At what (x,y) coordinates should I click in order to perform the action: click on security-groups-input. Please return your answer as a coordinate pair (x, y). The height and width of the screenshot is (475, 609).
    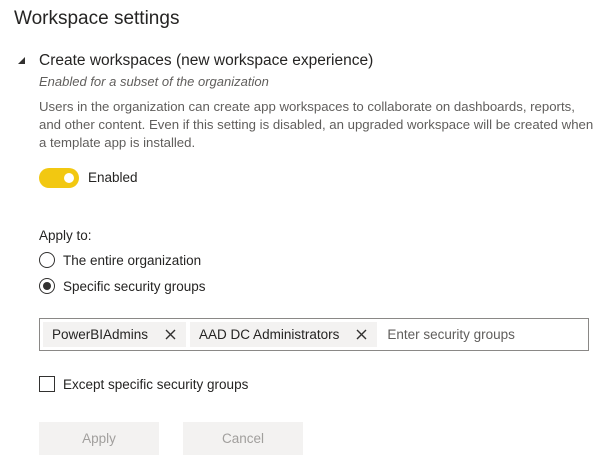
    Looking at the image, I should click on (484, 334).